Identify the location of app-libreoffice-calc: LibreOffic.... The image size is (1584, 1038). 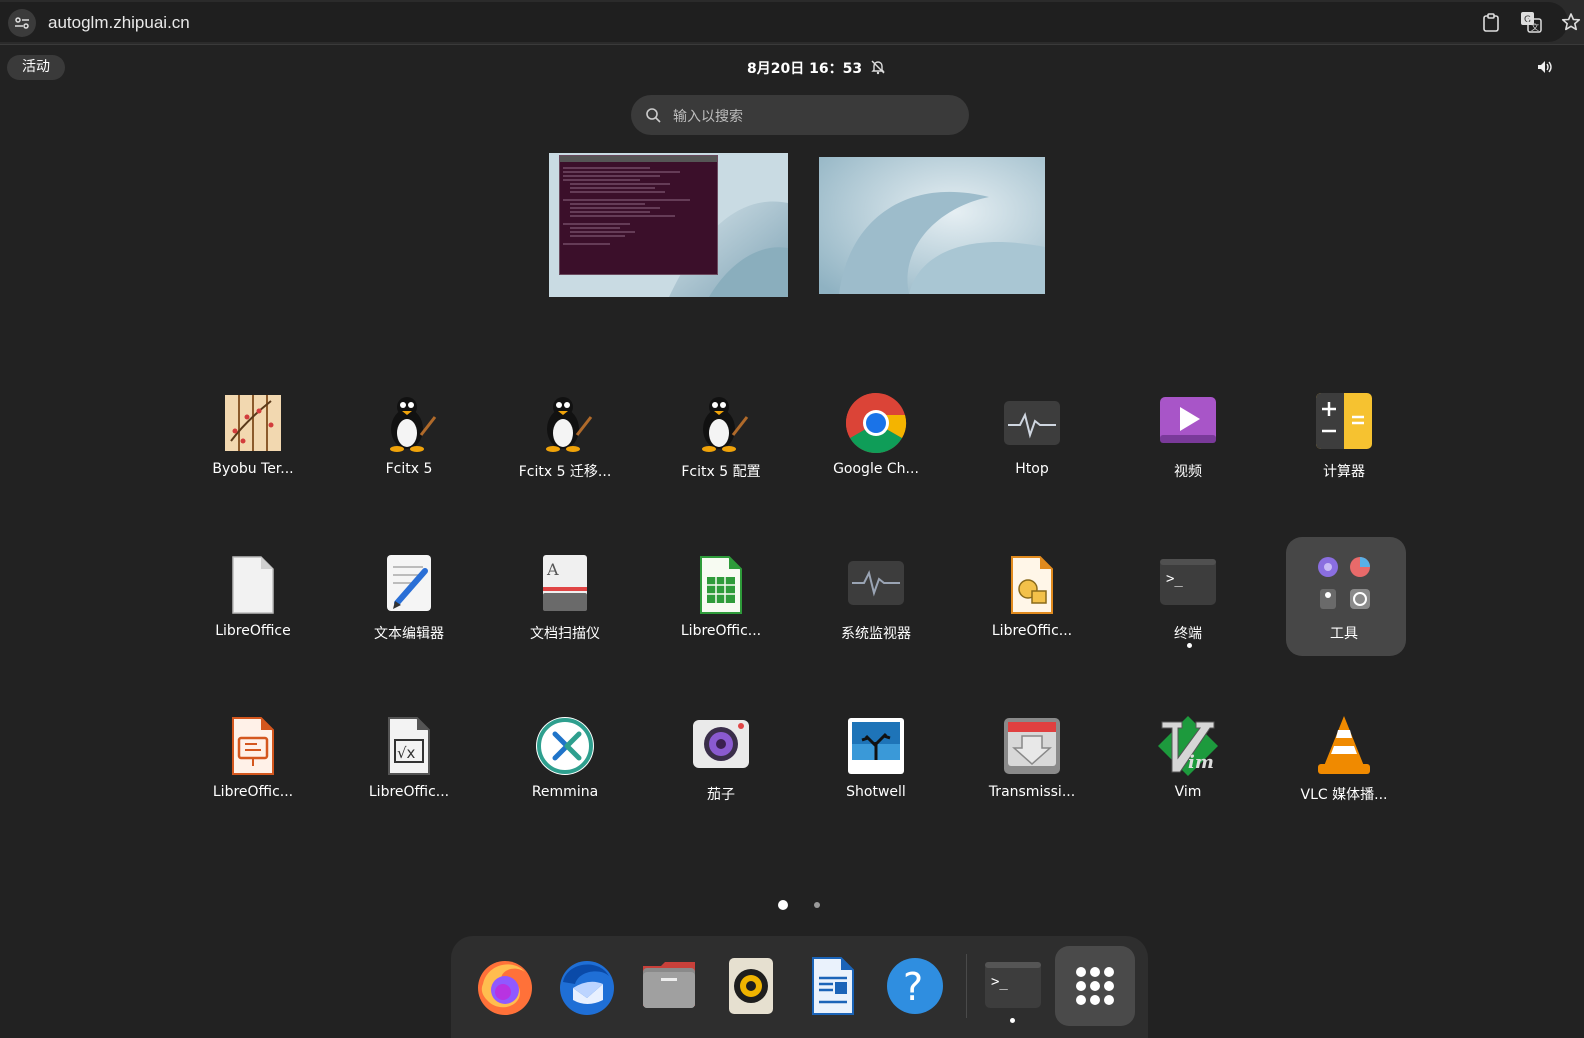
(721, 613).